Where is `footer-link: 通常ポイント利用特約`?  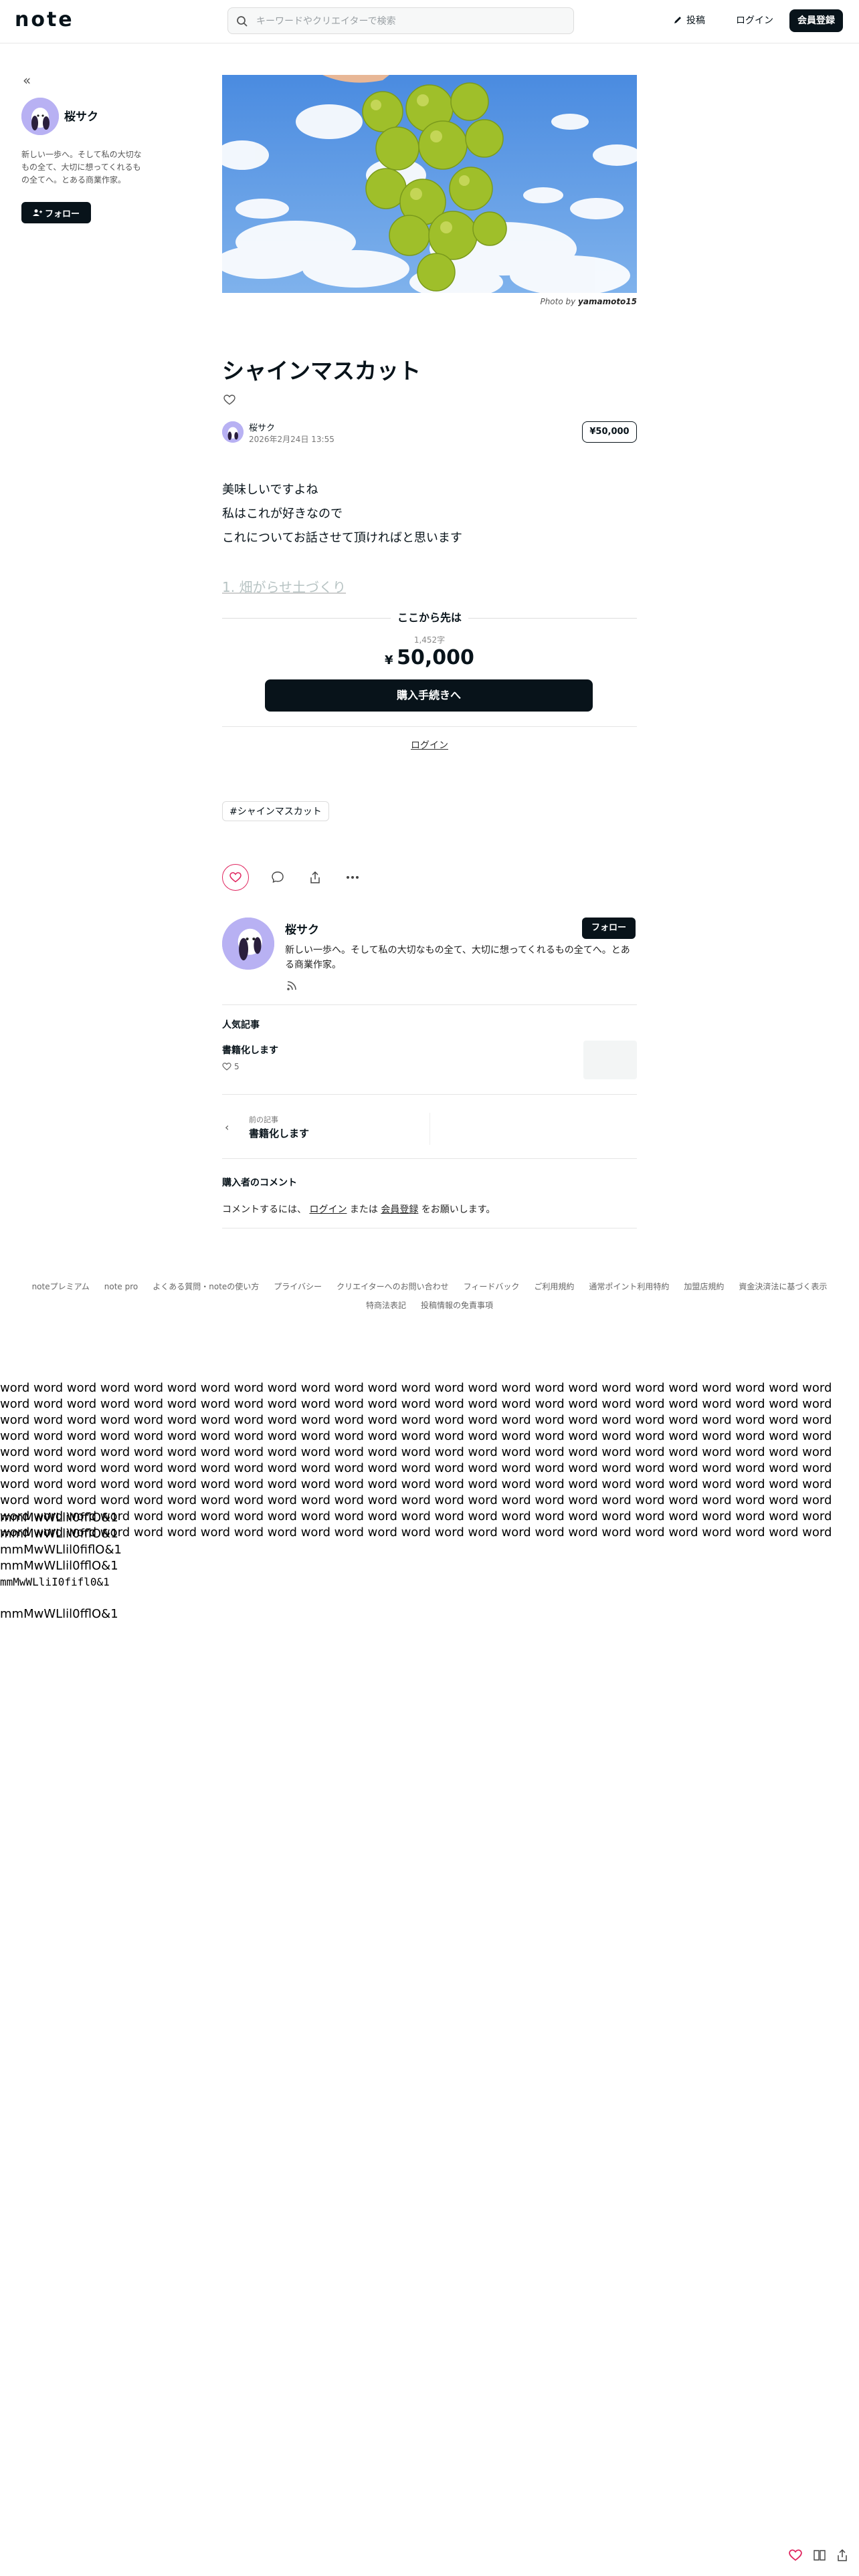
footer-link: 通常ポイント利用特約 is located at coordinates (629, 1286).